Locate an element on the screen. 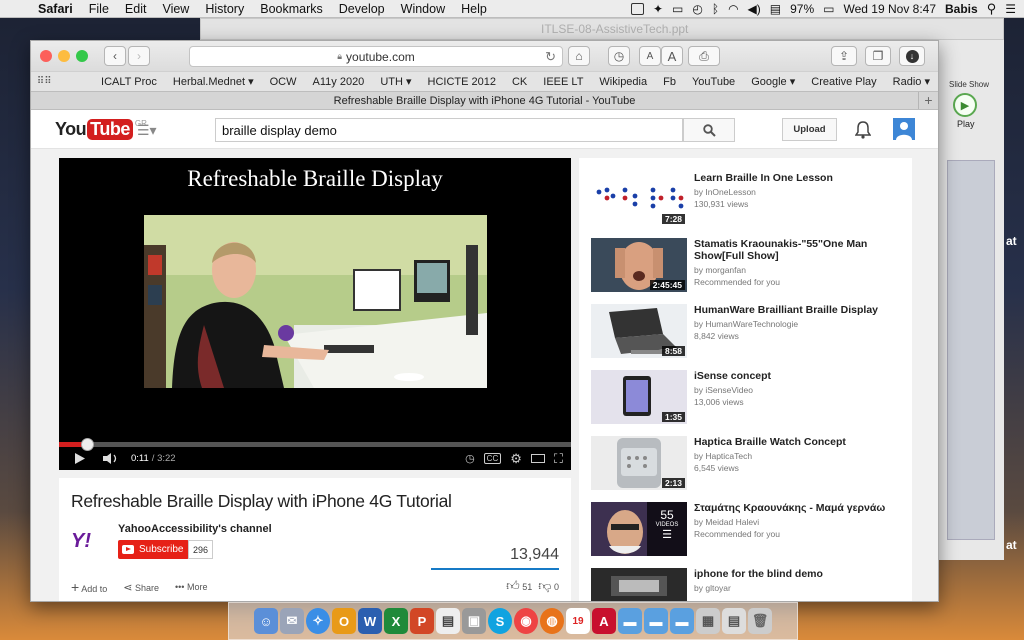 The width and height of the screenshot is (1024, 640). captions-icon: CC is located at coordinates (492, 458).